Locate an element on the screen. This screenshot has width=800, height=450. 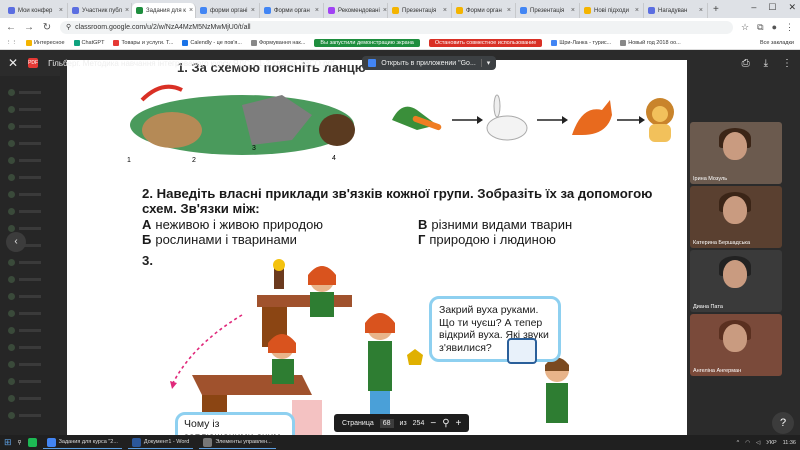
apps-grid-icon: ⋮⋮ is located at coordinates (11, 43).